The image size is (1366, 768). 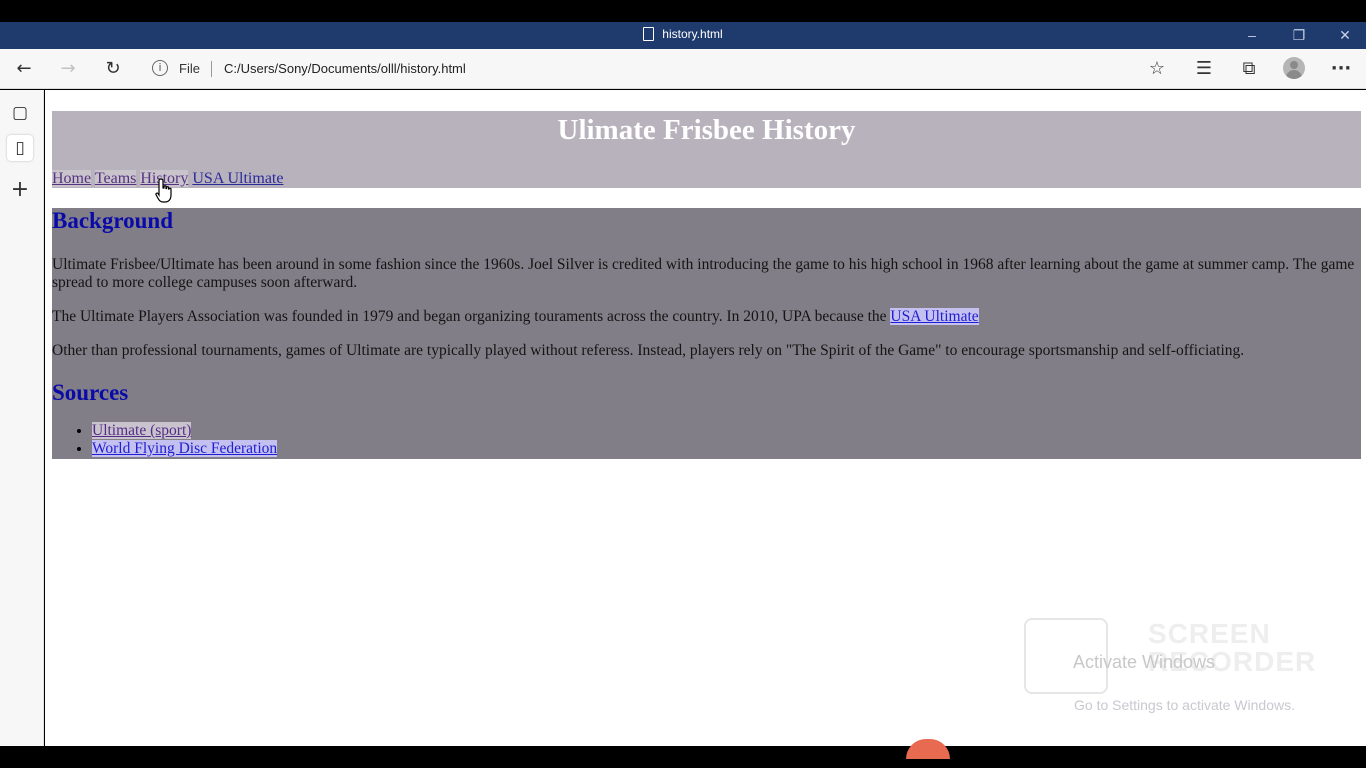 I want to click on page-title: Ulimate Frisbee History, so click(x=706, y=130).